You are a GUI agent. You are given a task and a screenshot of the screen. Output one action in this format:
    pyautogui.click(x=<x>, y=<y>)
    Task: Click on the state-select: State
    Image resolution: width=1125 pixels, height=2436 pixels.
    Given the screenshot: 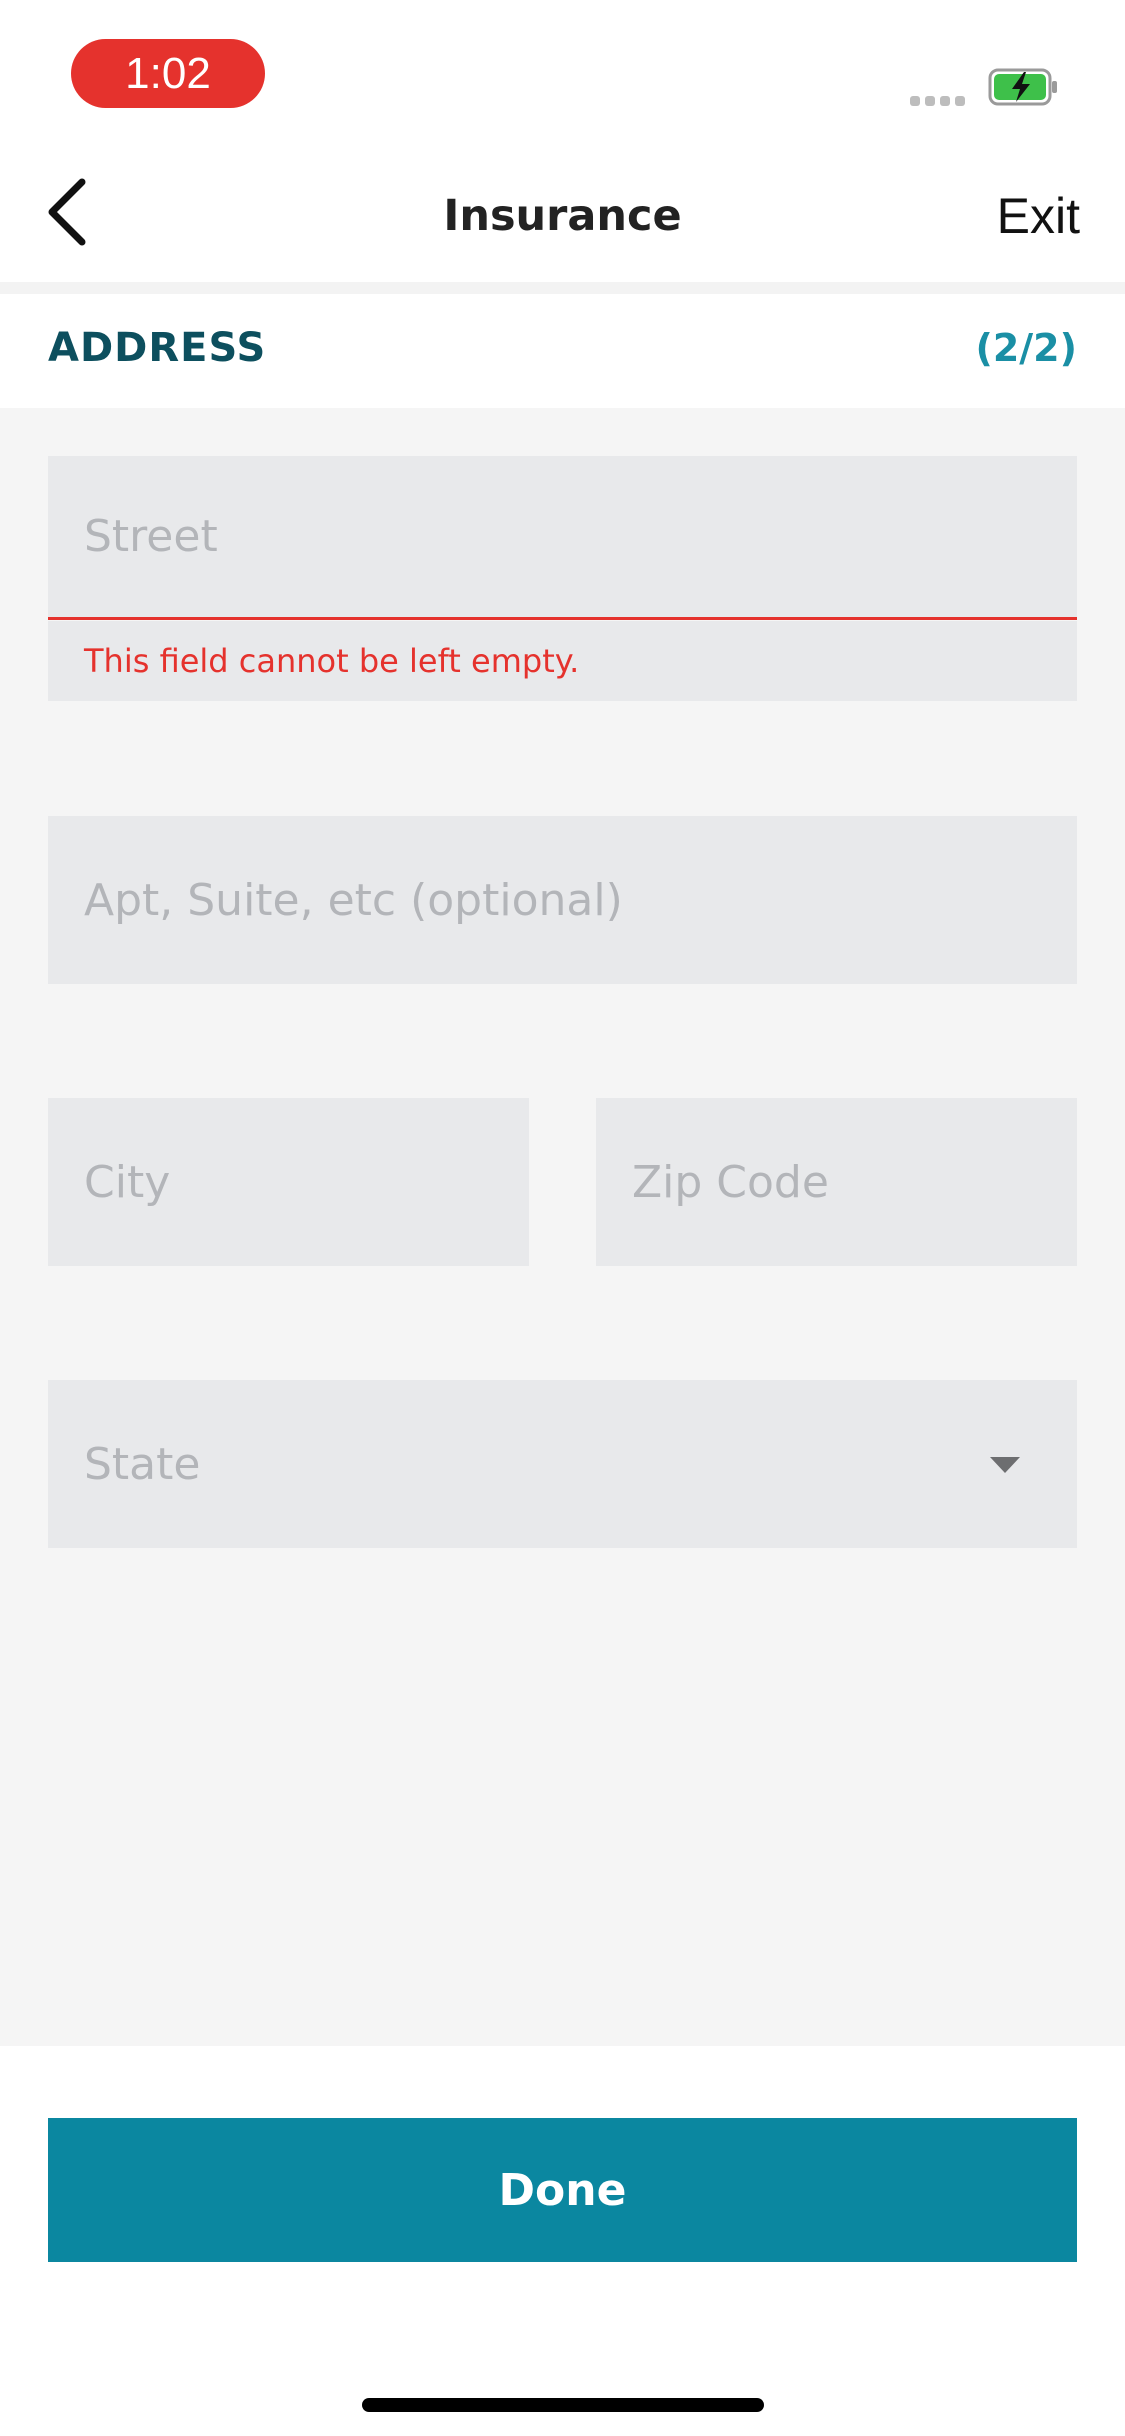 What is the action you would take?
    pyautogui.click(x=562, y=1464)
    